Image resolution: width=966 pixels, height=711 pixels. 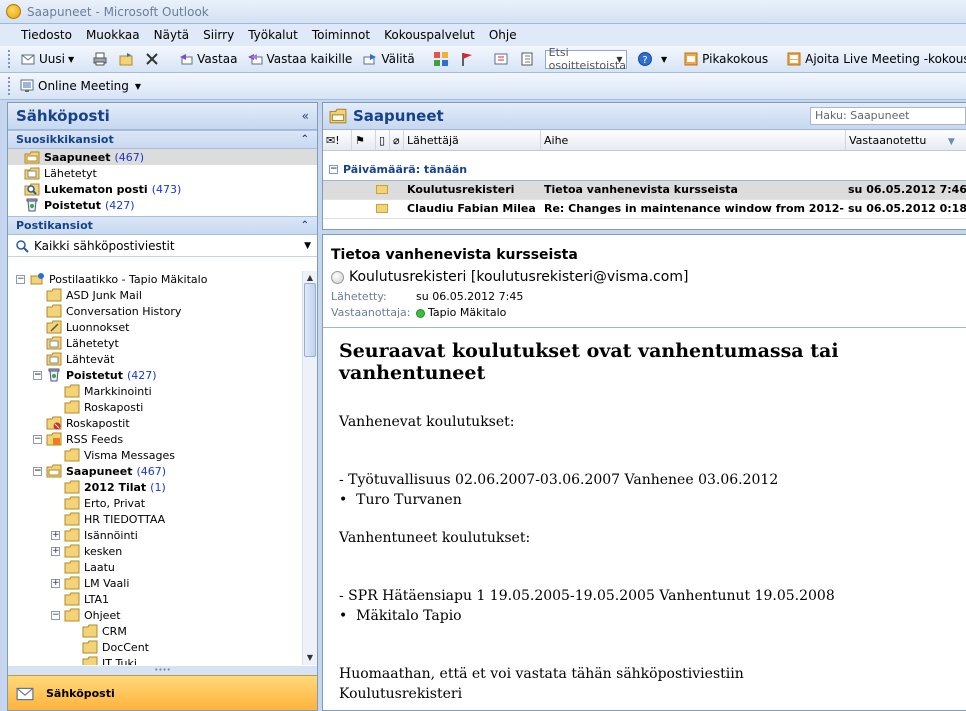 What do you see at coordinates (725, 59) in the screenshot?
I see `quick-meeting-button: Pikakokous` at bounding box center [725, 59].